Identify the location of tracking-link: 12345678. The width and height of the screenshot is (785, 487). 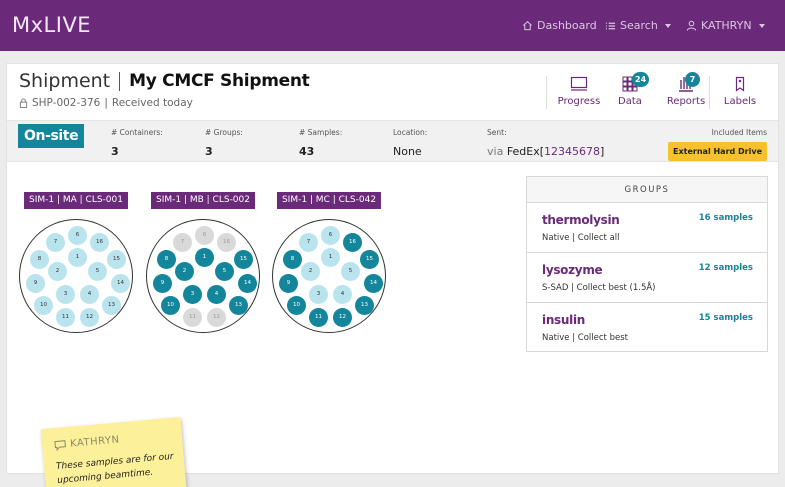
(572, 151).